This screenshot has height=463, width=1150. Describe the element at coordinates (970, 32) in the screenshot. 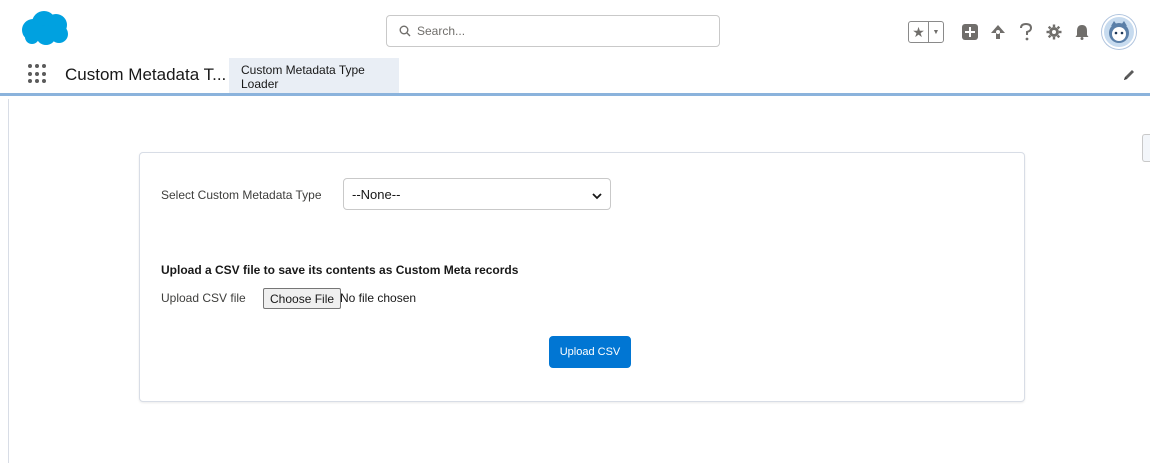

I see `global-actions-plus-icon` at that location.